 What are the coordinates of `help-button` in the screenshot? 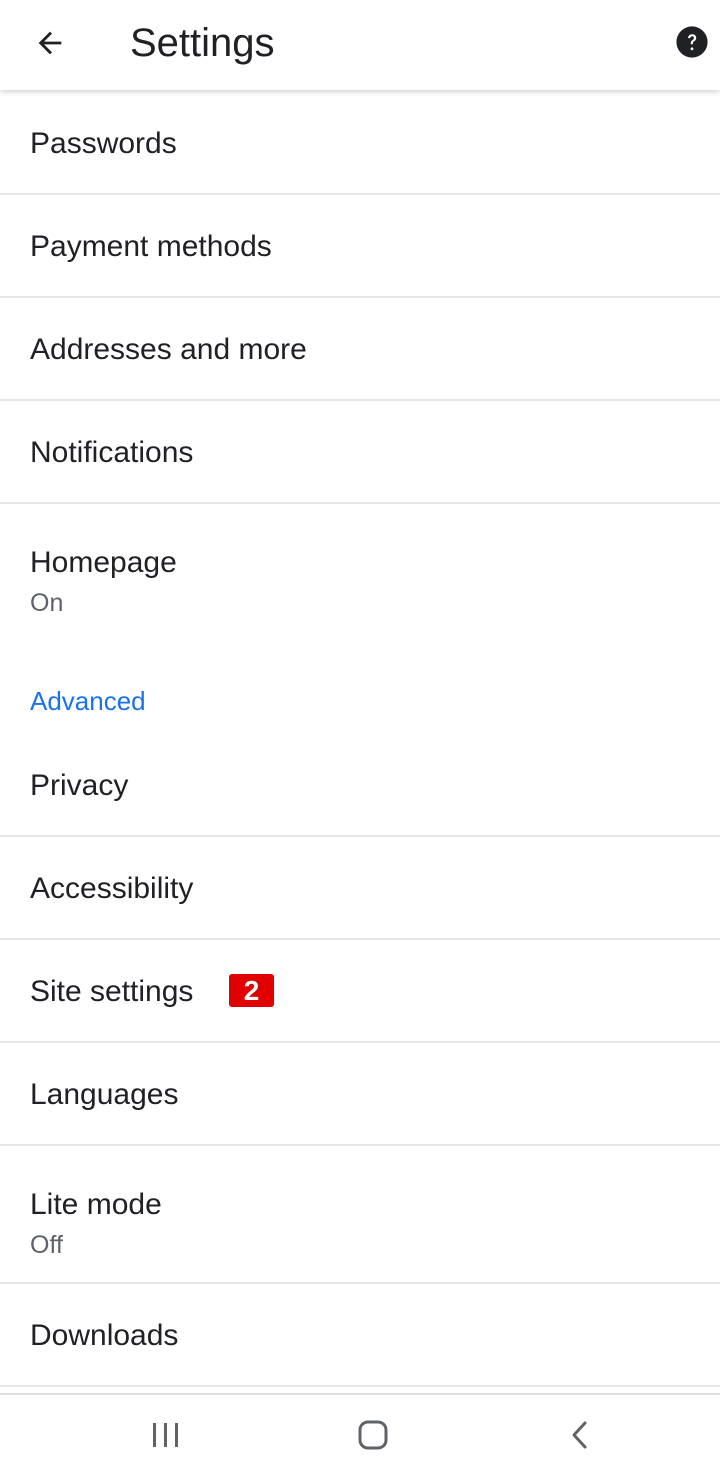 It's located at (692, 44).